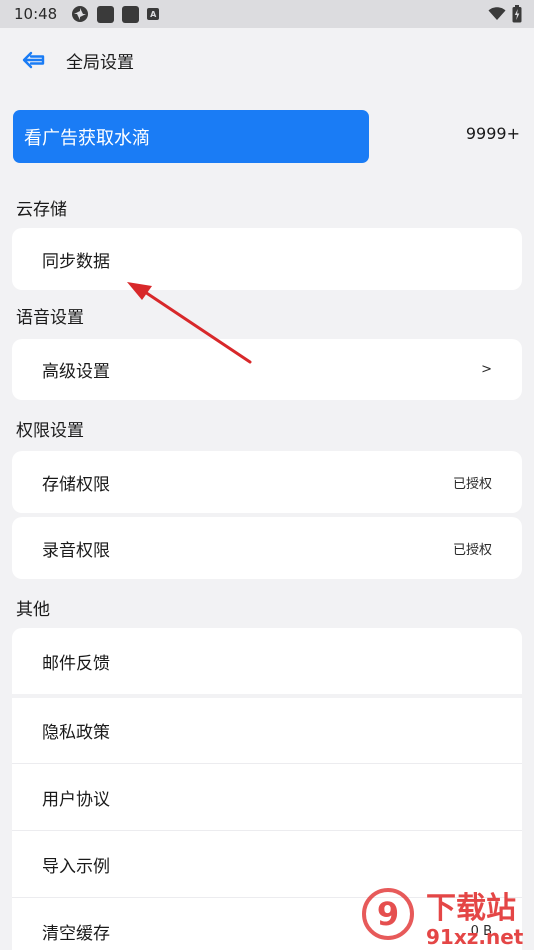  Describe the element at coordinates (517, 14) in the screenshot. I see `battery-charging-icon` at that location.